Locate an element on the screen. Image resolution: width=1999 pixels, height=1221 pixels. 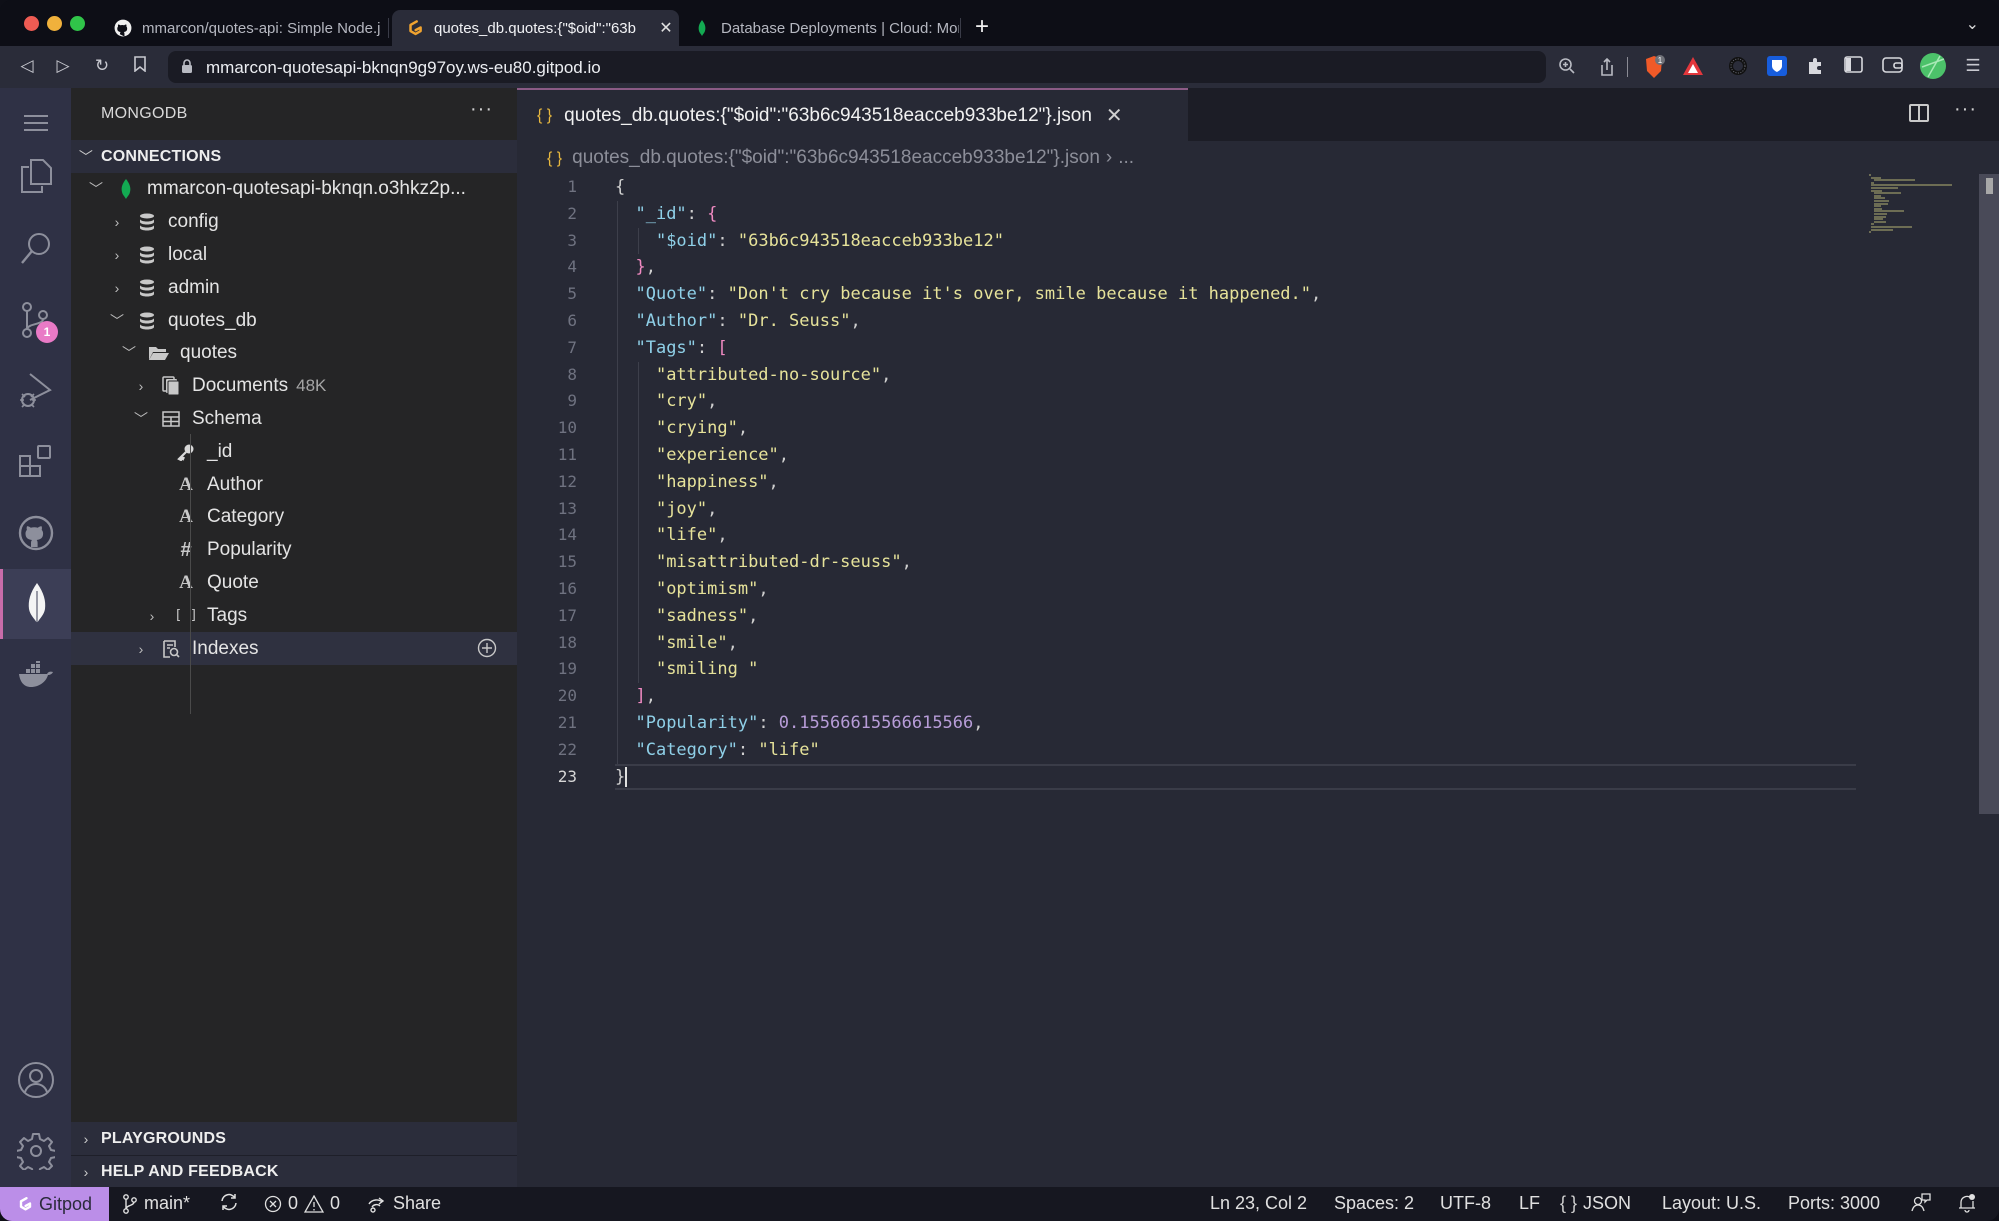
tree-item-documents: › Documents 48K is located at coordinates (294, 386).